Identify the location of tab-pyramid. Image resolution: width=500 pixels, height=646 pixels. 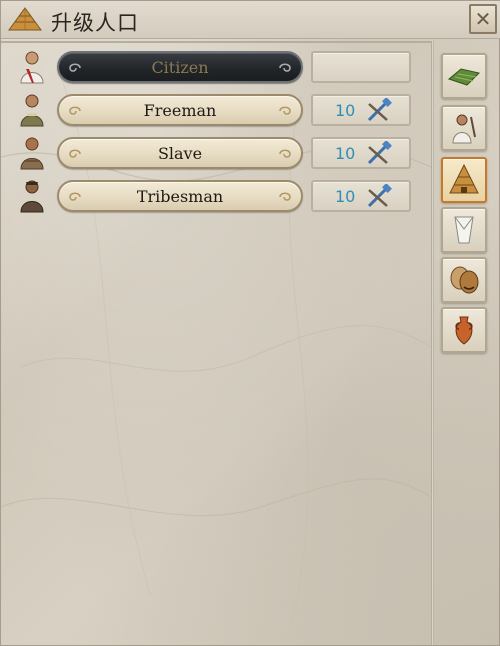
(464, 180).